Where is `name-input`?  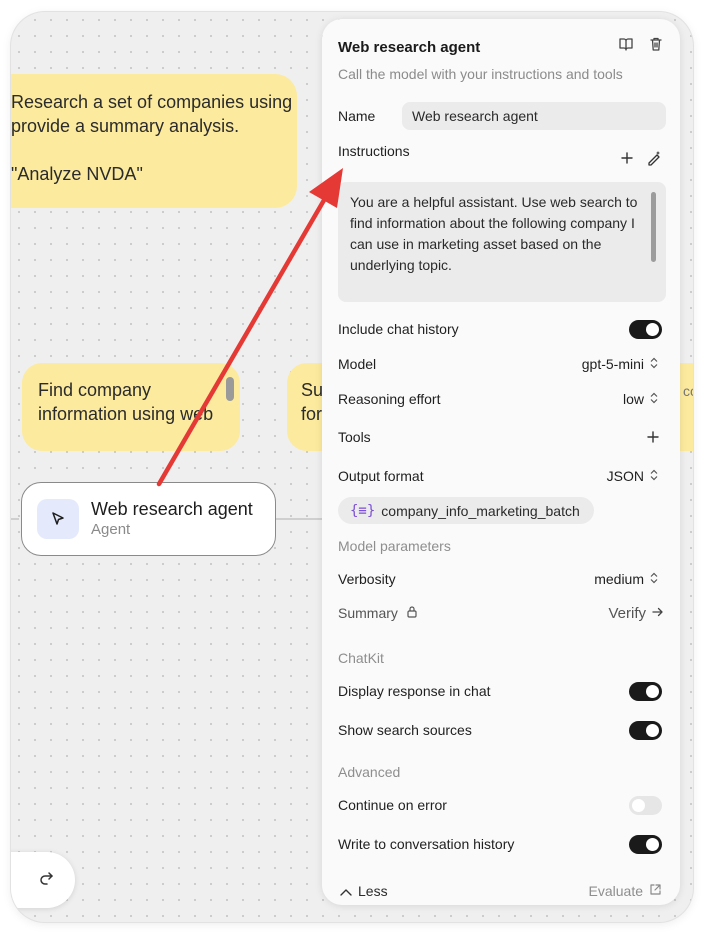
name-input is located at coordinates (534, 116).